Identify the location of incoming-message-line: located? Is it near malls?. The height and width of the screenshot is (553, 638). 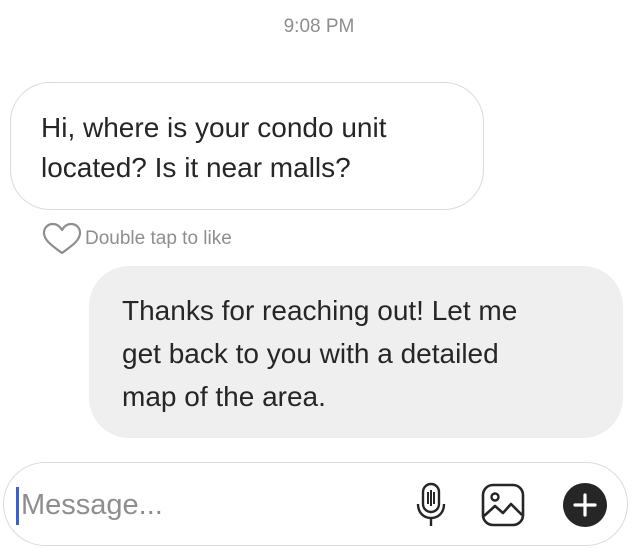
(196, 167).